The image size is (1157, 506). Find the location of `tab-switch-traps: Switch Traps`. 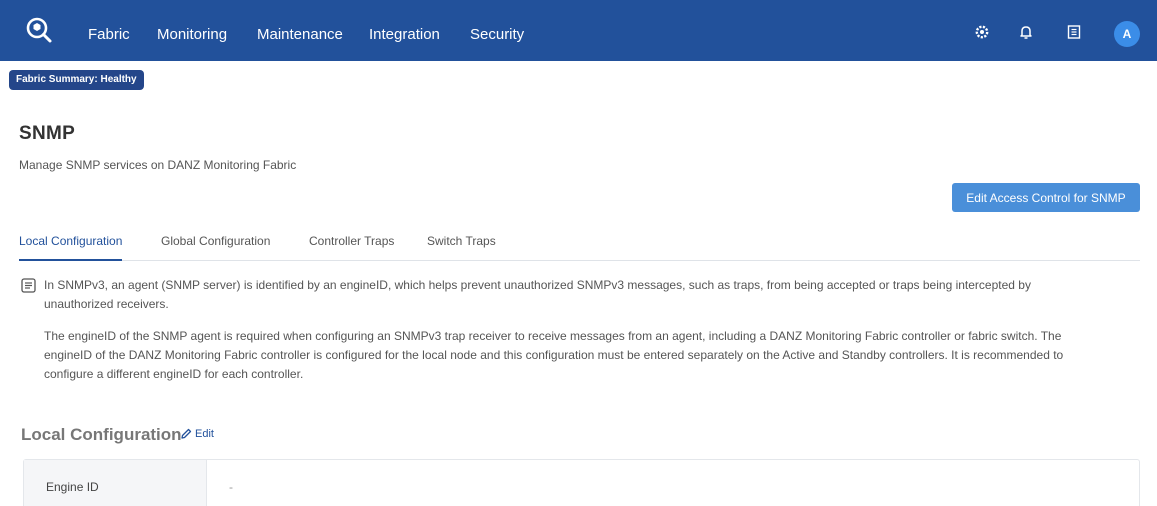

tab-switch-traps: Switch Traps is located at coordinates (461, 247).